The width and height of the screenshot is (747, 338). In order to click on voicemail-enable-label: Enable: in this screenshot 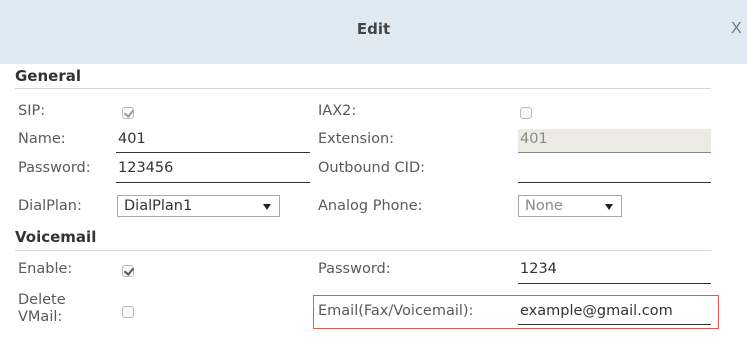, I will do `click(45, 269)`.